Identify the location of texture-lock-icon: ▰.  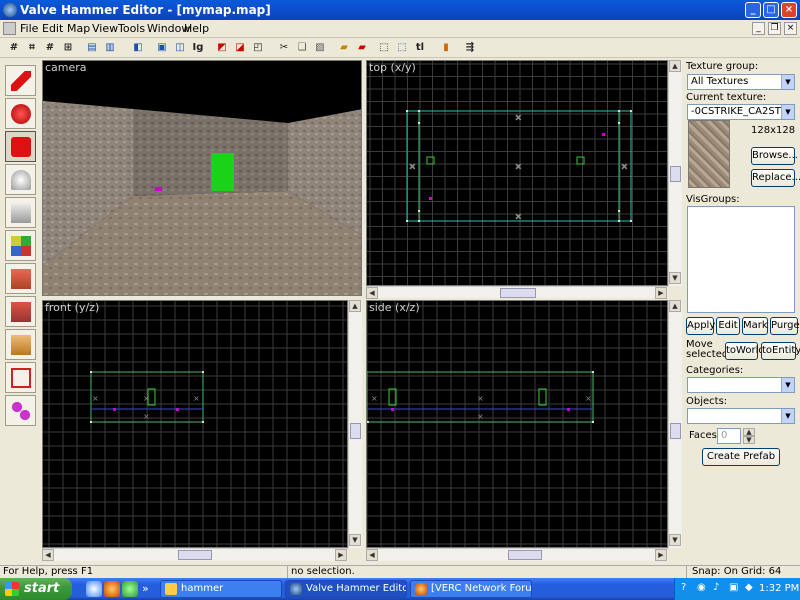
(344, 48).